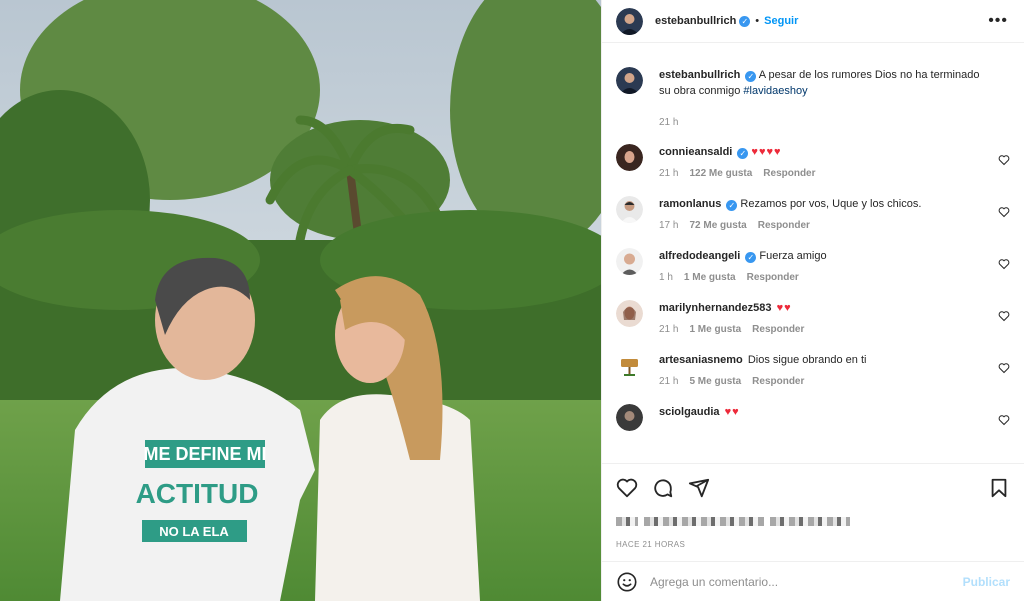 This screenshot has height=601, width=1024. Describe the element at coordinates (813, 417) in the screenshot. I see `comment-item: sciolgaudia ♥♥` at that location.